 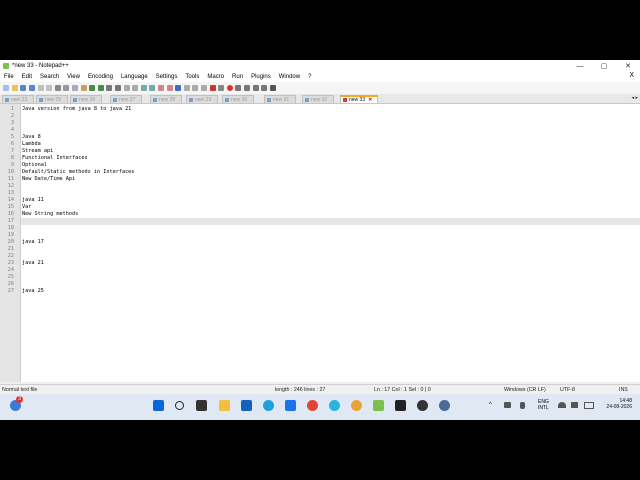 I want to click on terminal-icon, so click(x=400, y=405).